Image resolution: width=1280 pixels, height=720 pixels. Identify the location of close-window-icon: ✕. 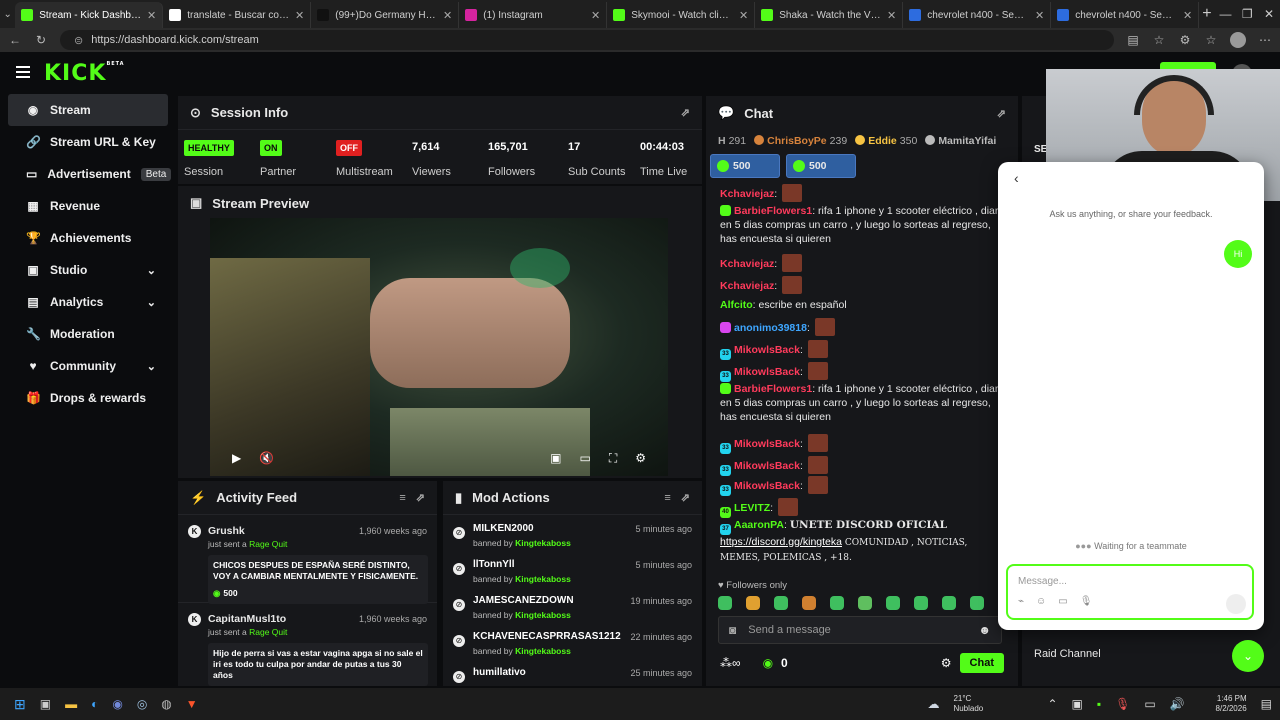
(1269, 14).